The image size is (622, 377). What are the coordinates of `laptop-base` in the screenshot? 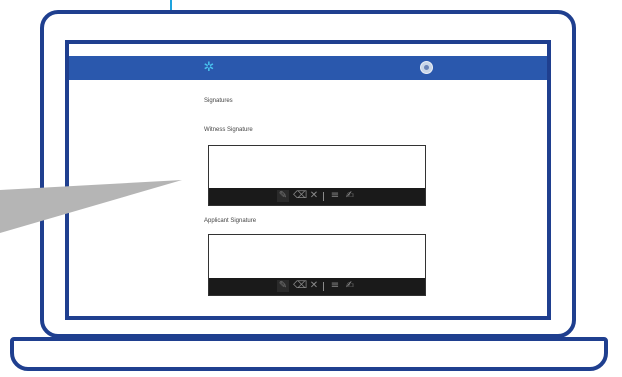 It's located at (309, 354).